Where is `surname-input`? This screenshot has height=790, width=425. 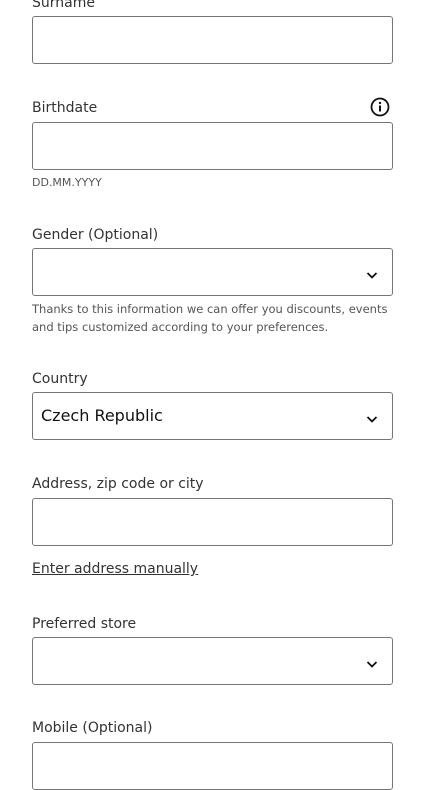
surname-input is located at coordinates (212, 40).